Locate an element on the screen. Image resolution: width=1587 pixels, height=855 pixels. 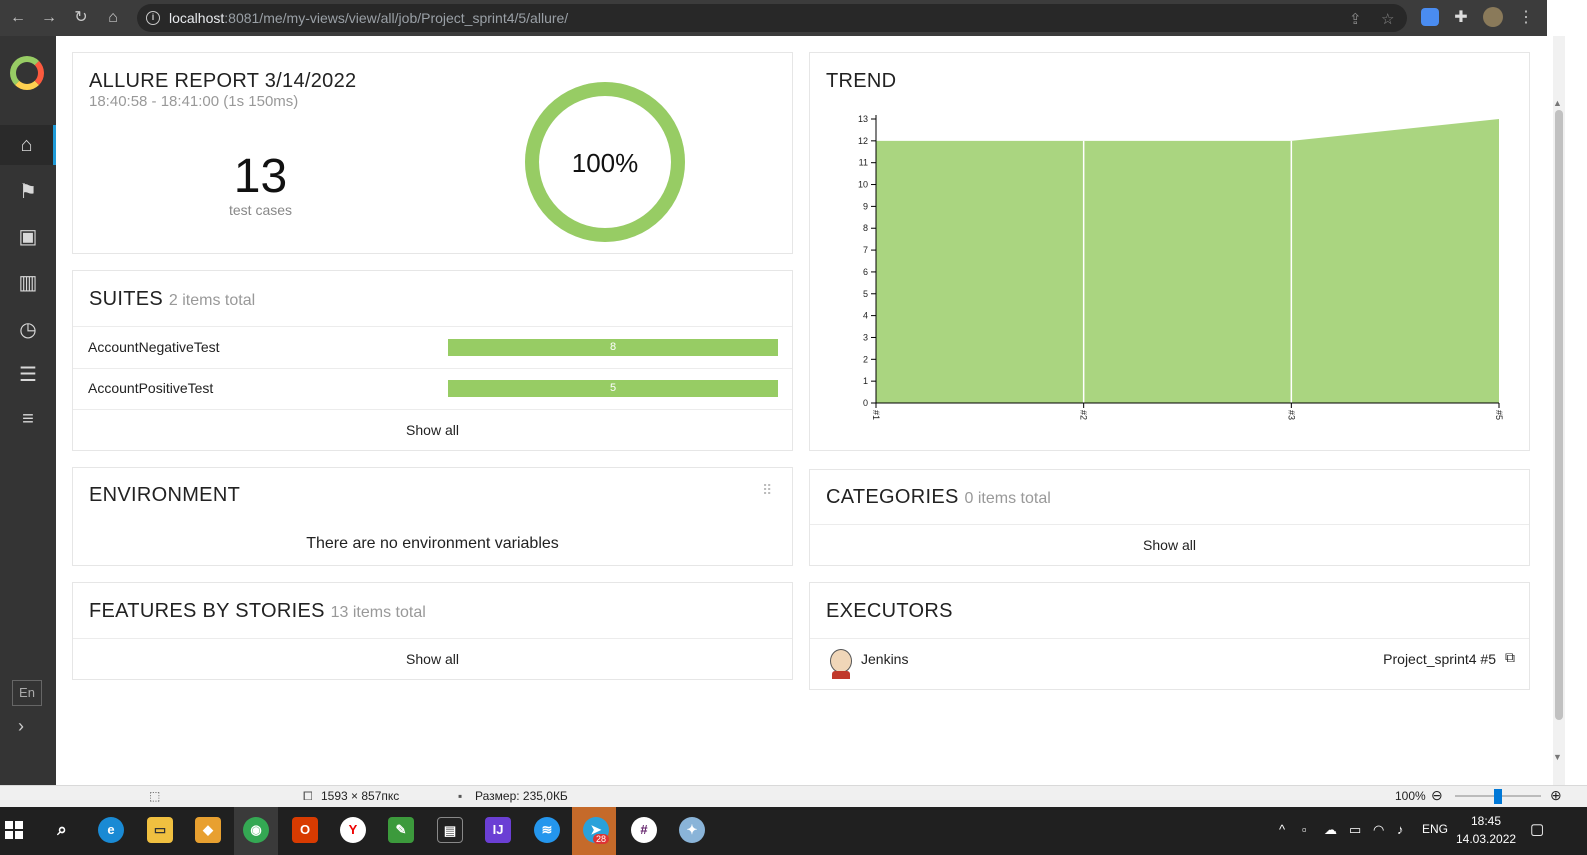
forward-icon: → is located at coordinates (49, 18).